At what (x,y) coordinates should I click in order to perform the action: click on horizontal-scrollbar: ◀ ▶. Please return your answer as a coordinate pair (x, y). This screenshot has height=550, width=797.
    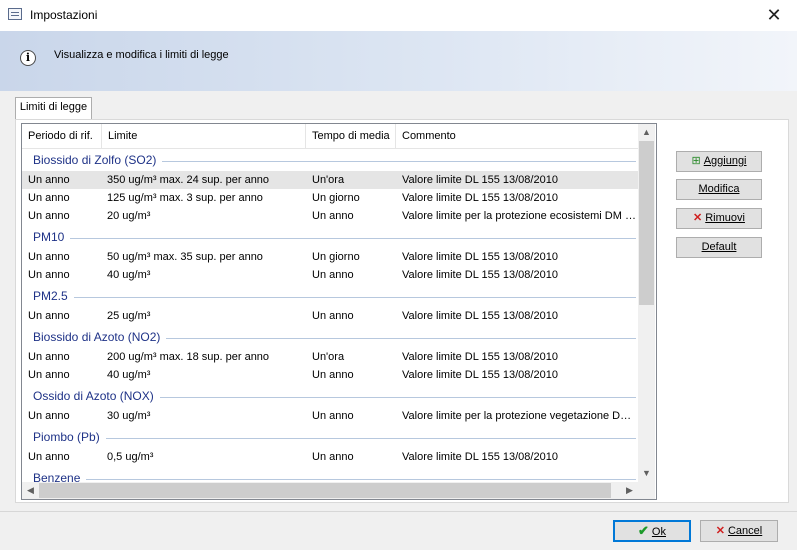
    Looking at the image, I should click on (330, 490).